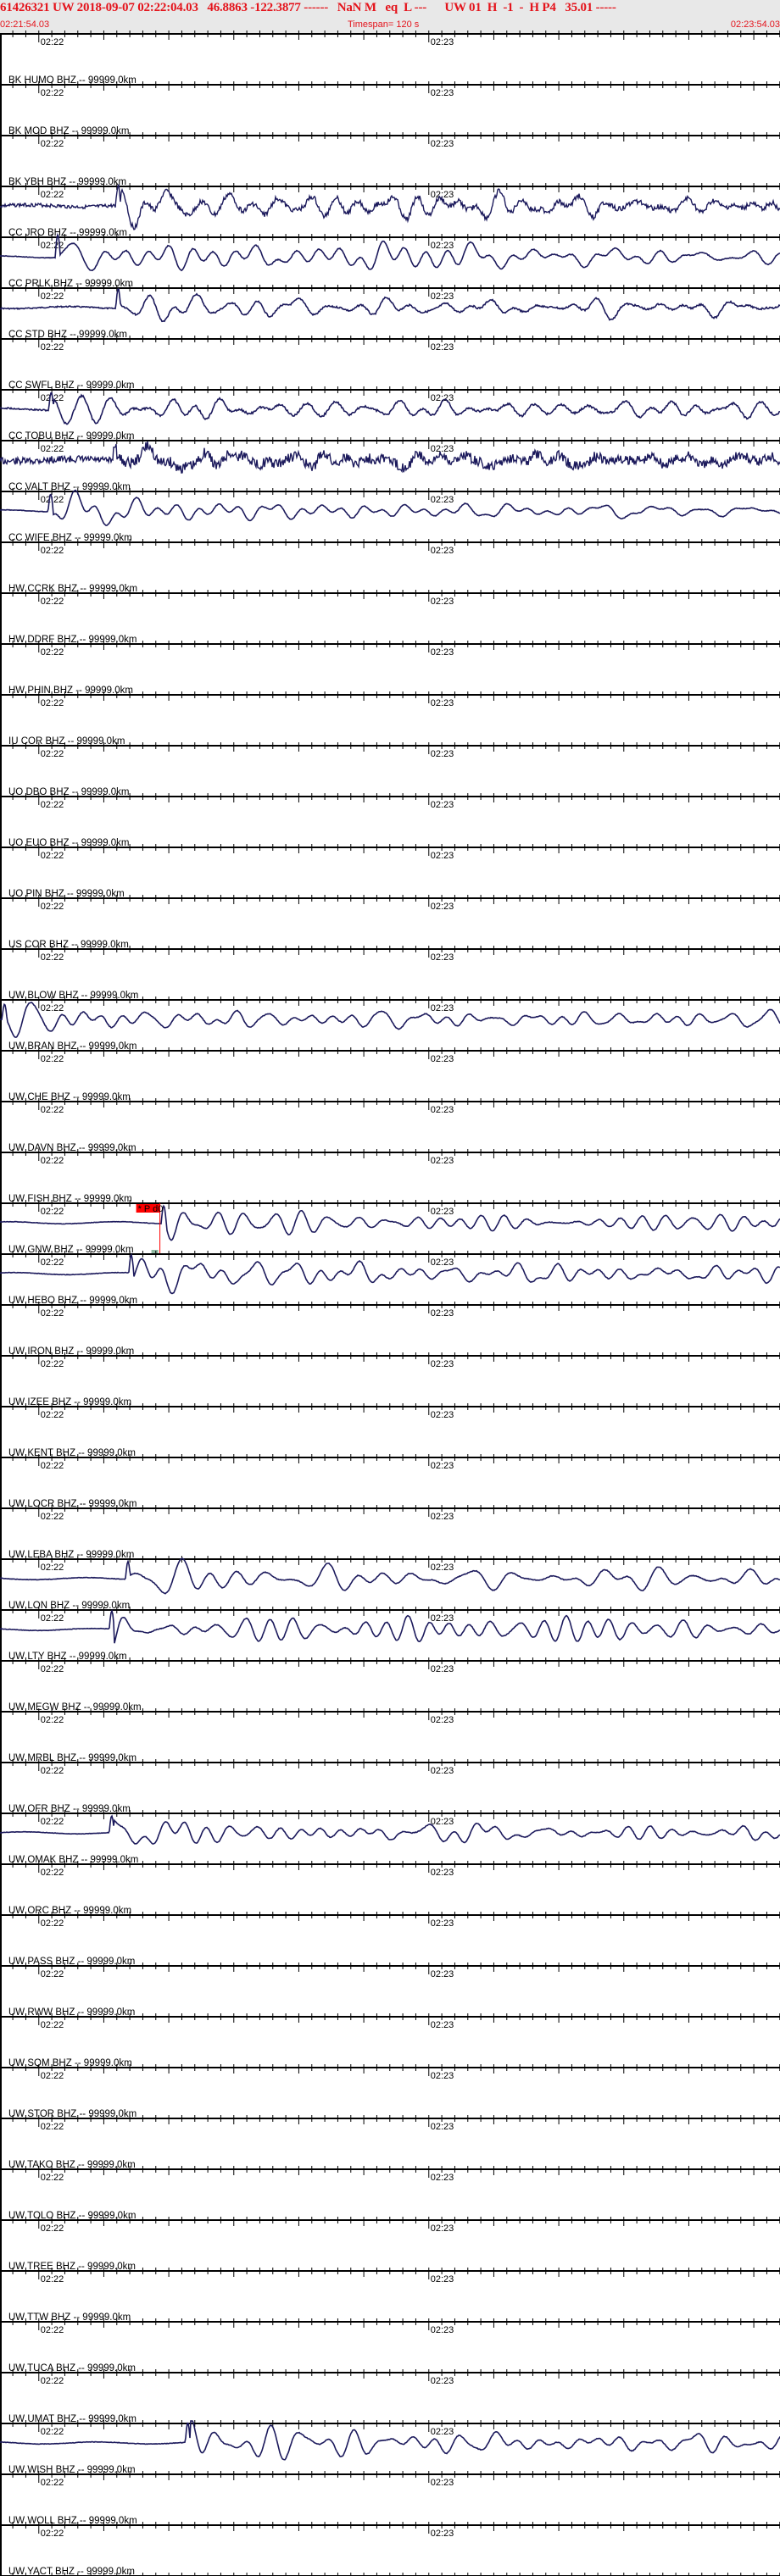 Image resolution: width=780 pixels, height=2576 pixels. I want to click on channel-label: UW STOR BHZ -- 99999.0km, so click(72, 2114).